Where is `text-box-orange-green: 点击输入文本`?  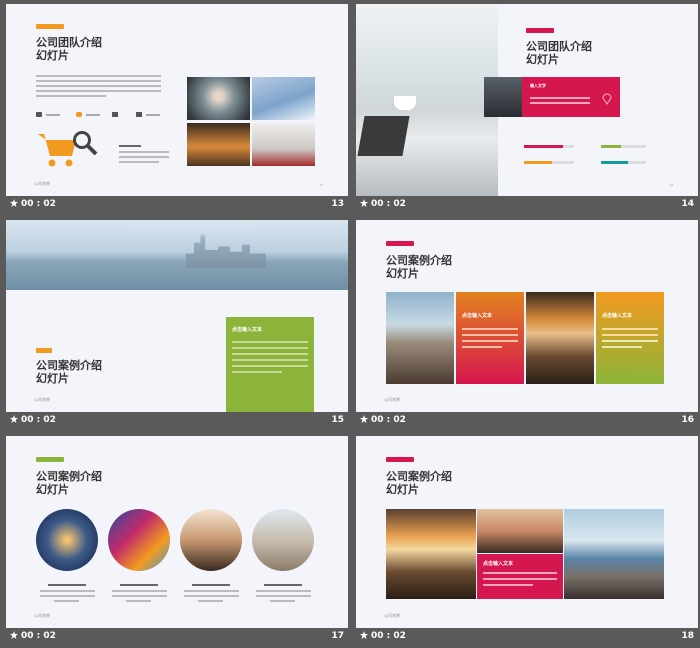
text-box-orange-green: 点击输入文本 is located at coordinates (630, 338).